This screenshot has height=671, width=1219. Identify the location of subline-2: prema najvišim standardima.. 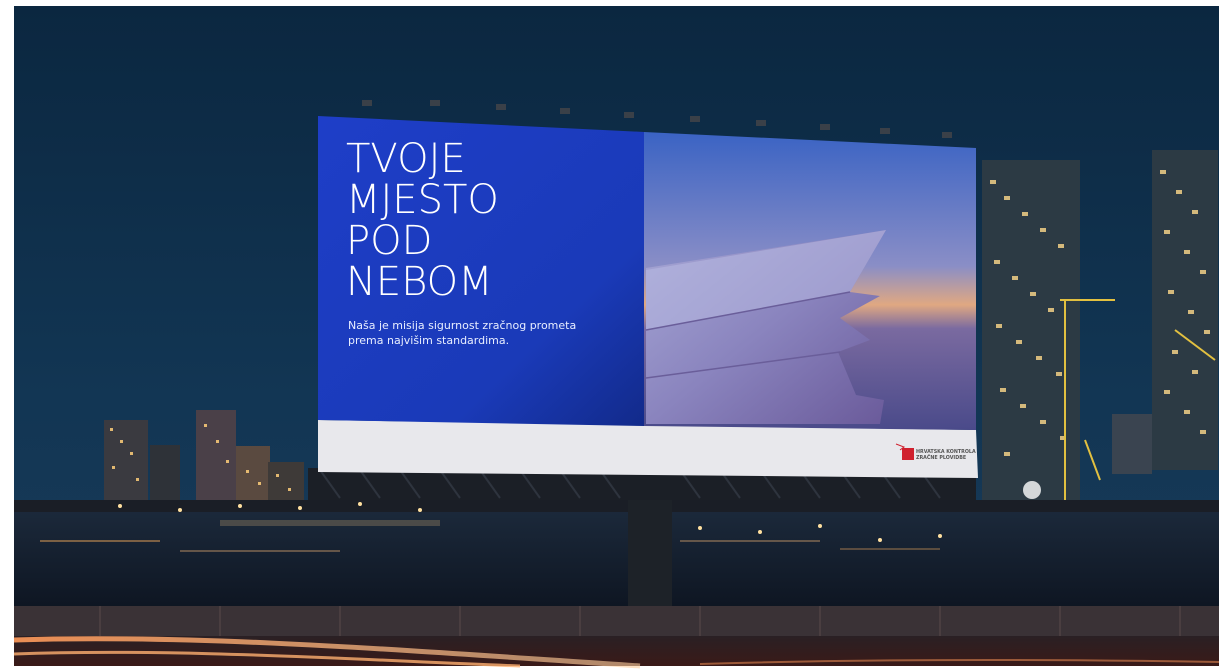
(428, 340).